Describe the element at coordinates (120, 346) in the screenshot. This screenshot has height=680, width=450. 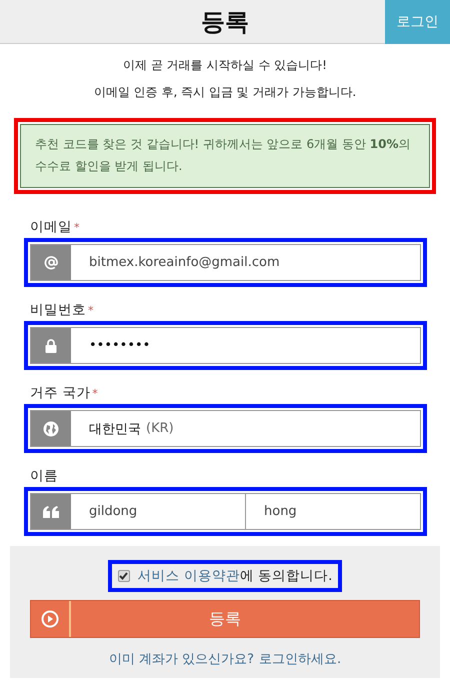
I see `input-value: ••••••••` at that location.